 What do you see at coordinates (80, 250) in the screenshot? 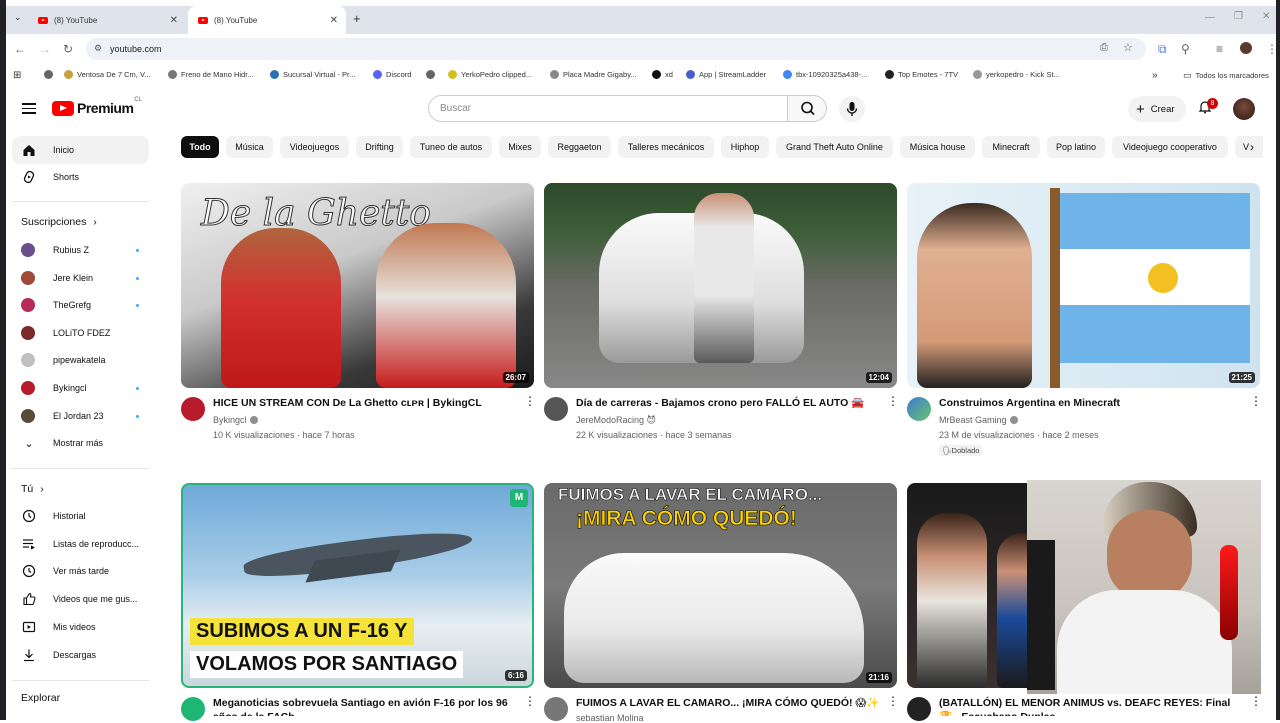
I see `sidebar-item-subscription: Rubius Z` at bounding box center [80, 250].